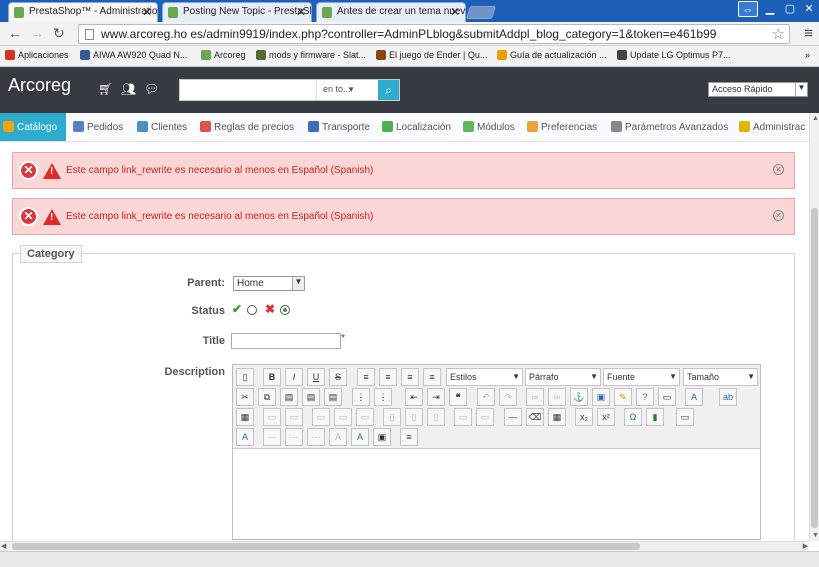 This screenshot has width=819, height=567. I want to click on menu-item-reglas-precios: Reglas de precios, so click(245, 127).